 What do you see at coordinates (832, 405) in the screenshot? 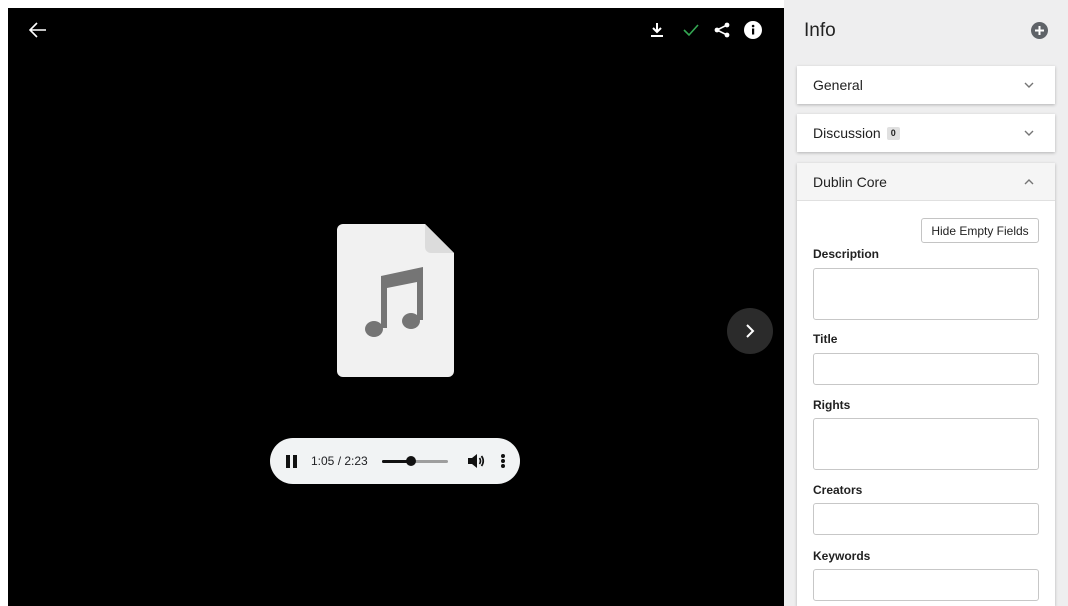
I see `rights-label: Rights` at bounding box center [832, 405].